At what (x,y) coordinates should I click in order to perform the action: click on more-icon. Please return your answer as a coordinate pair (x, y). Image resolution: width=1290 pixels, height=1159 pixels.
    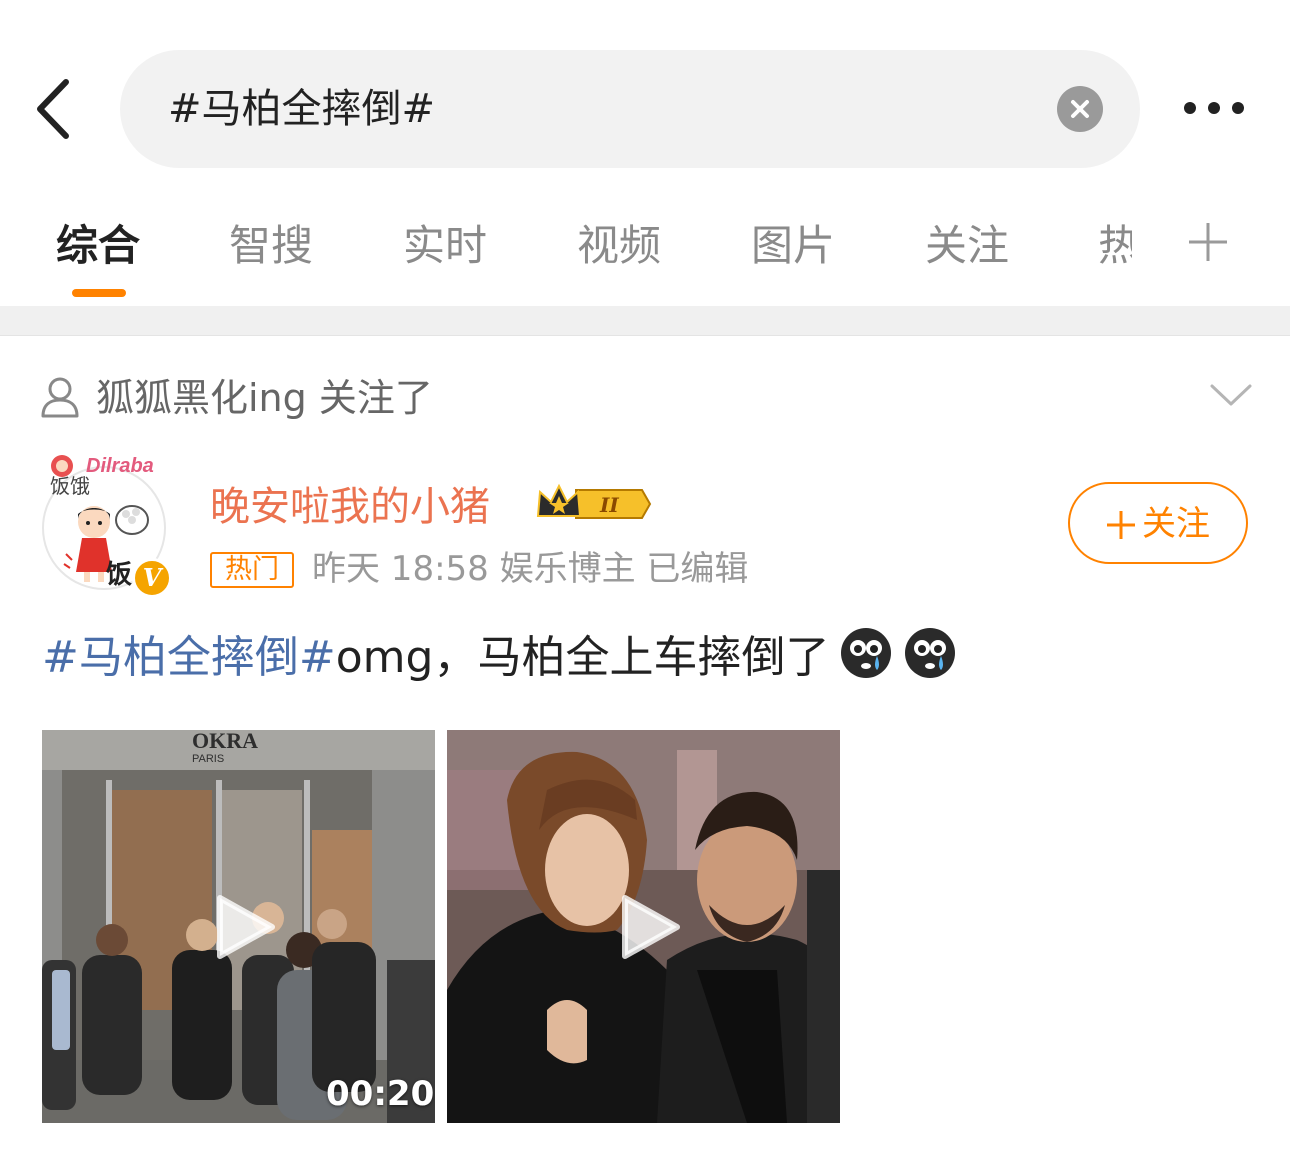
    Looking at the image, I should click on (1214, 108).